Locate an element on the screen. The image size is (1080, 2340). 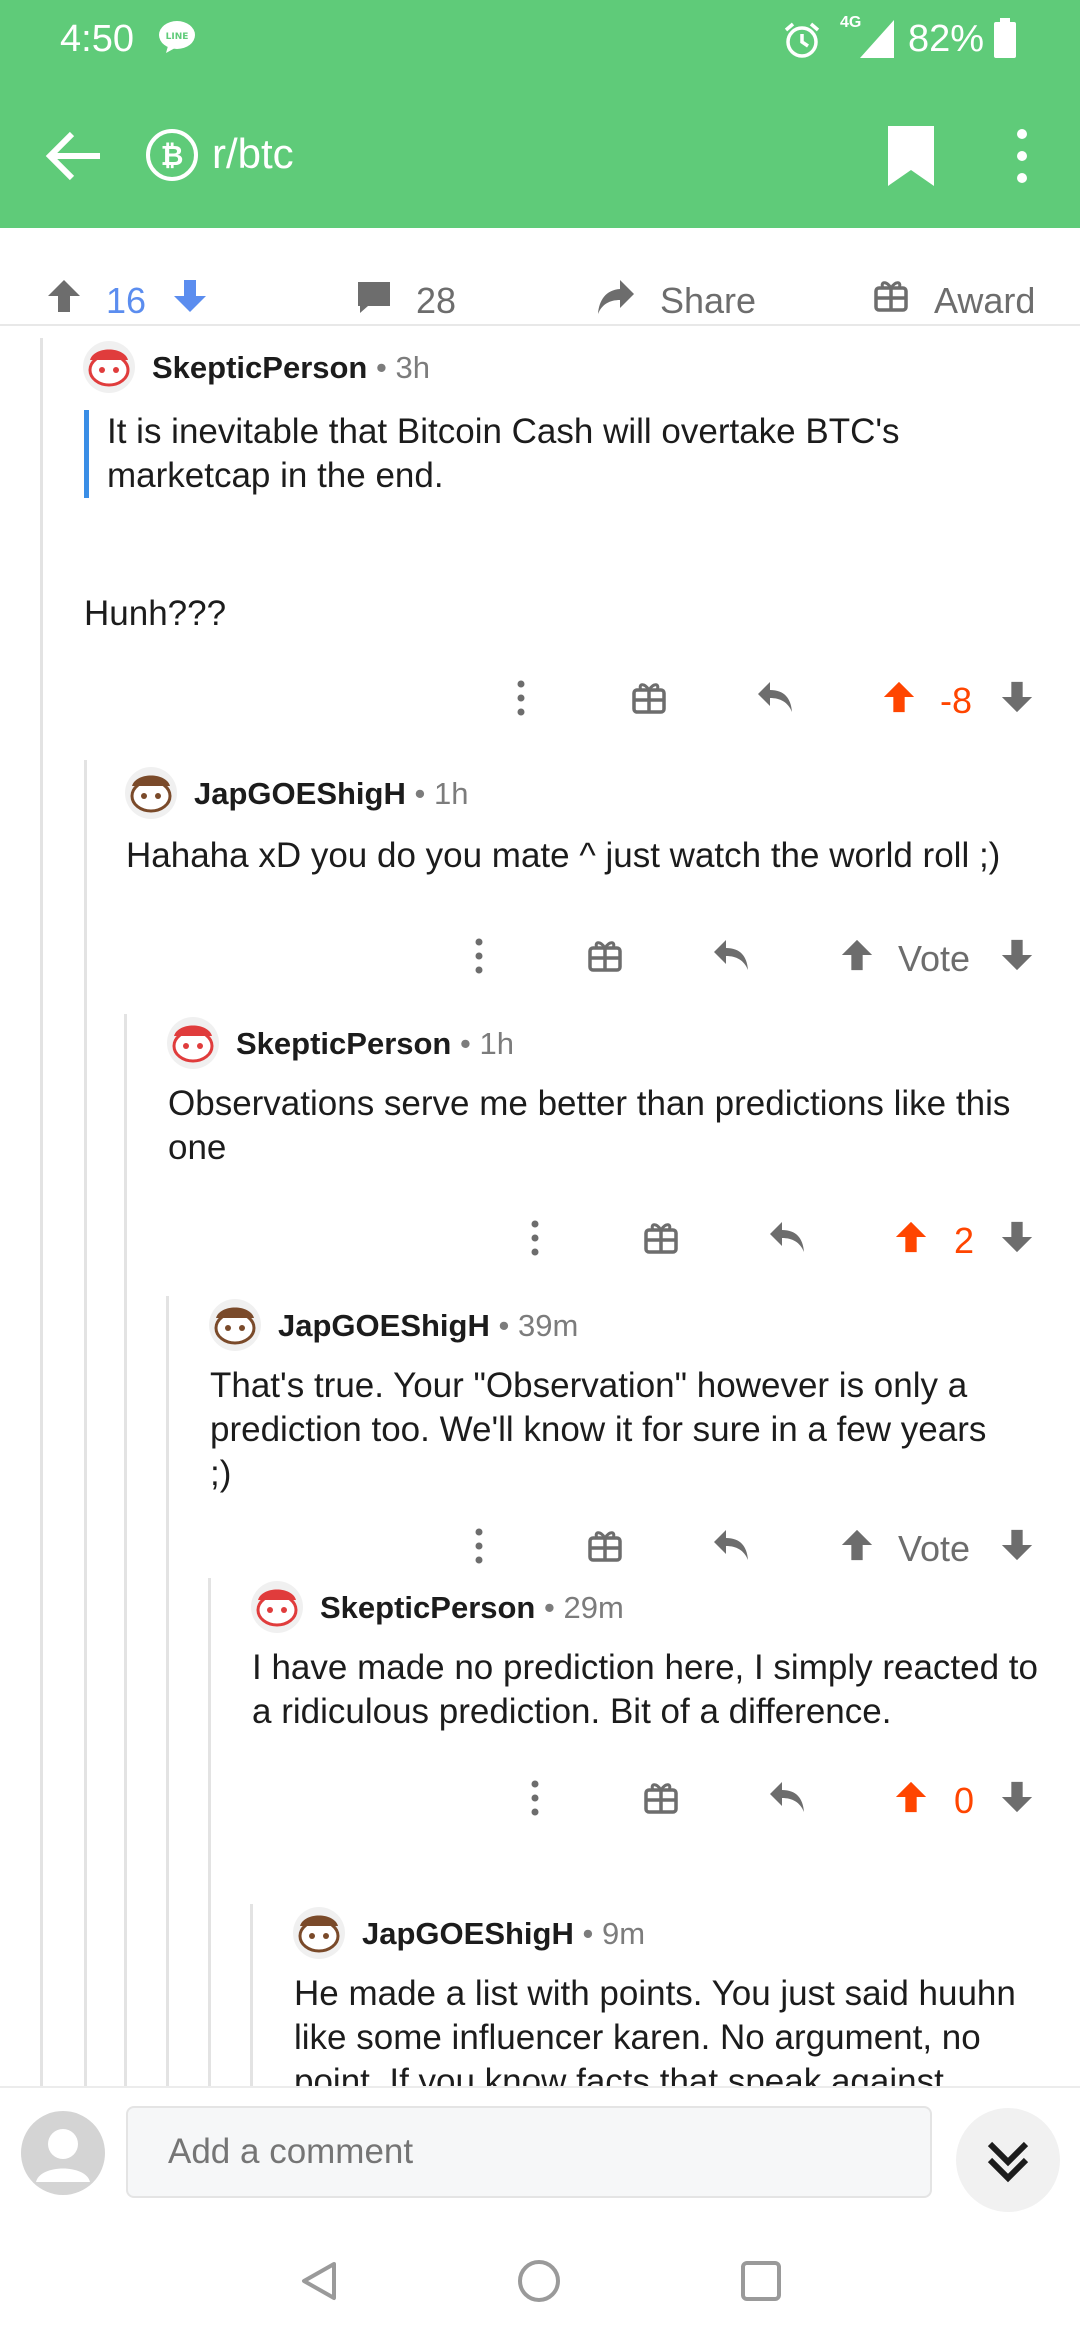
double-chevron-down-icon is located at coordinates (1008, 2162).